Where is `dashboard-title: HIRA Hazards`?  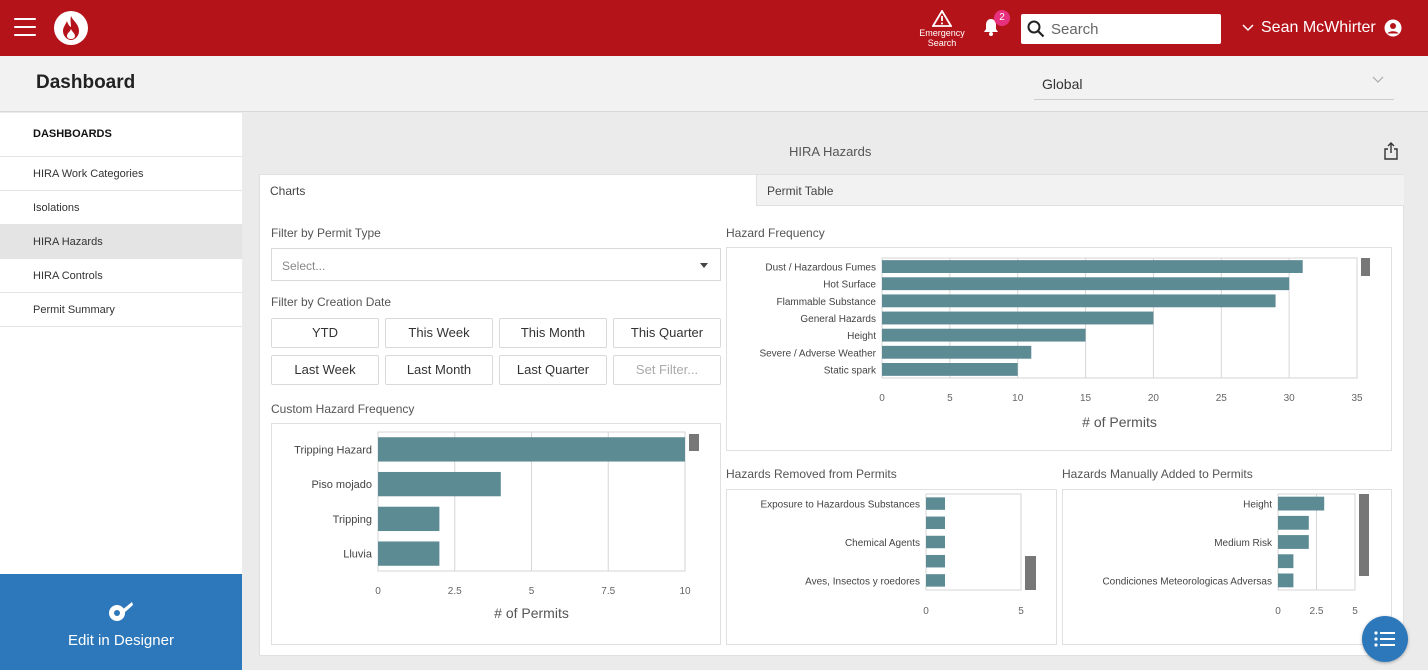
dashboard-title: HIRA Hazards is located at coordinates (830, 151).